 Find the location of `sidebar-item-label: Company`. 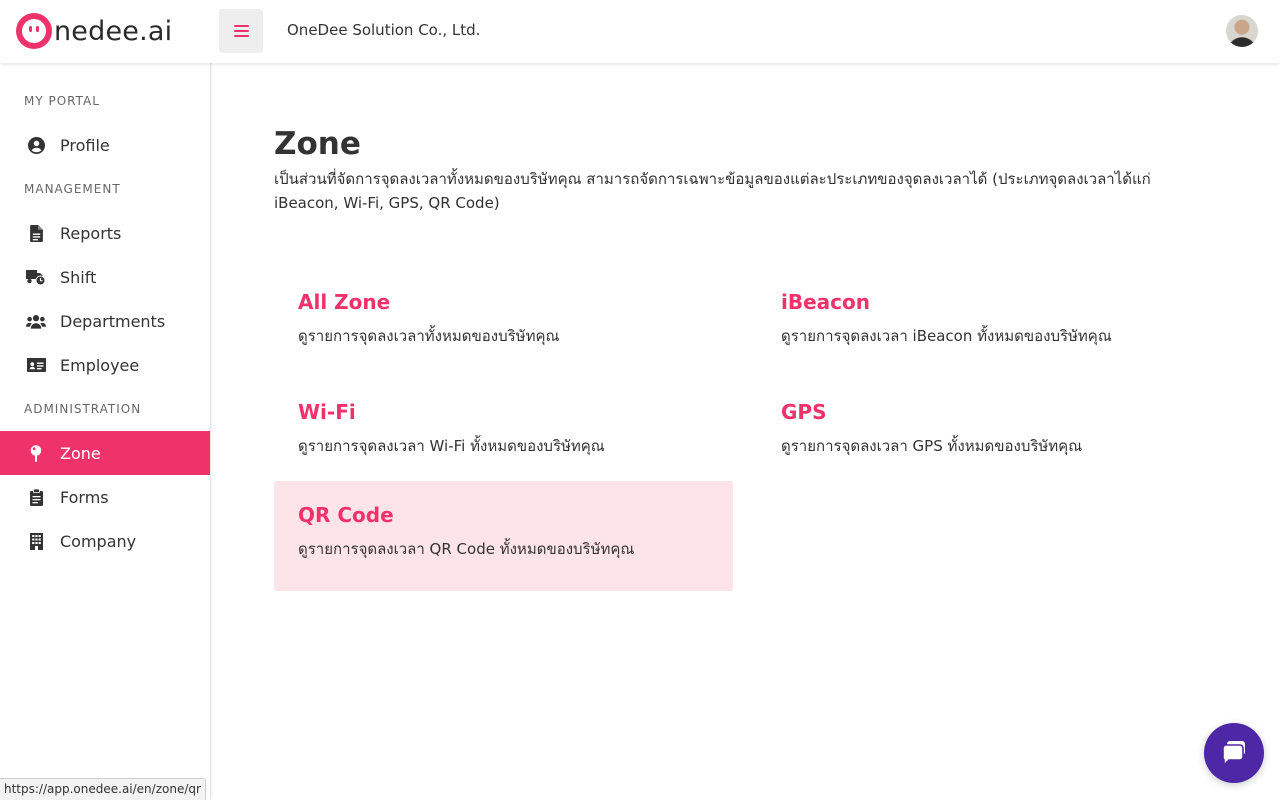

sidebar-item-label: Company is located at coordinates (98, 541).